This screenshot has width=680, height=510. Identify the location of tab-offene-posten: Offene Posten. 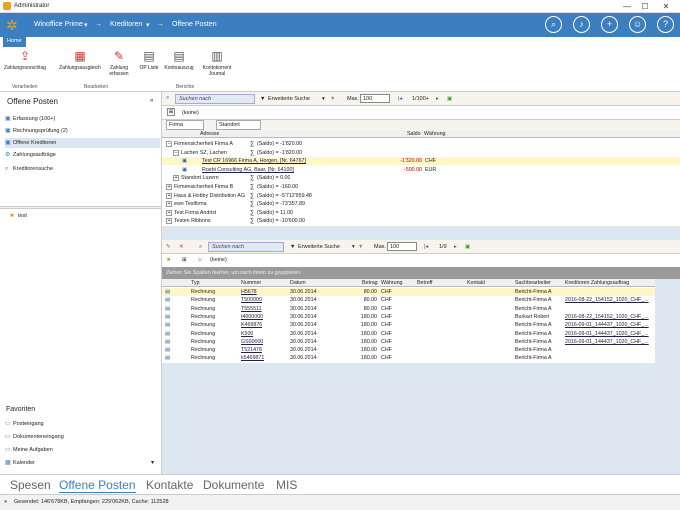
(97, 485).